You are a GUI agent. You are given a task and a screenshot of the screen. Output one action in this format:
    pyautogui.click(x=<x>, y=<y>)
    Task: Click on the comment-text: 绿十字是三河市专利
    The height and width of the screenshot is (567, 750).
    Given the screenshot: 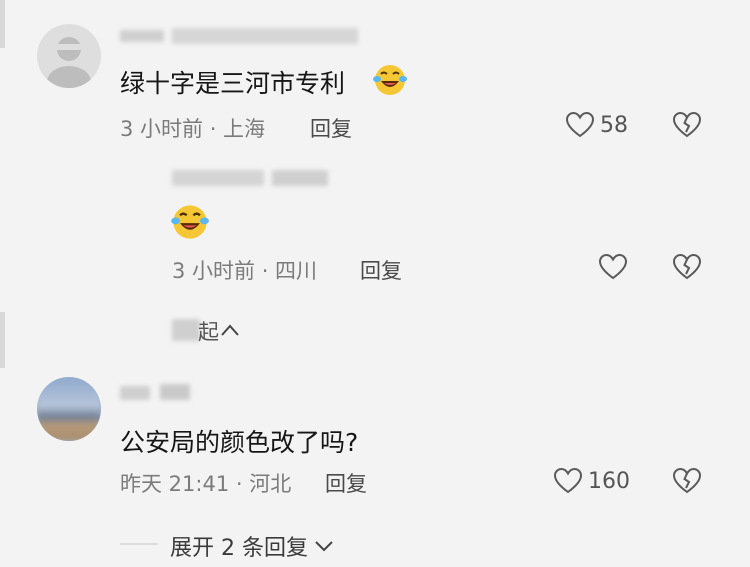 What is the action you would take?
    pyautogui.click(x=233, y=83)
    